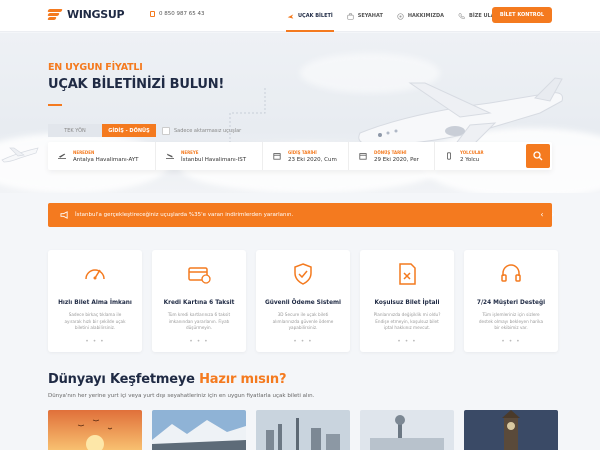 This screenshot has width=600, height=450. What do you see at coordinates (199, 430) in the screenshot?
I see `destination-photo-mountains` at bounding box center [199, 430].